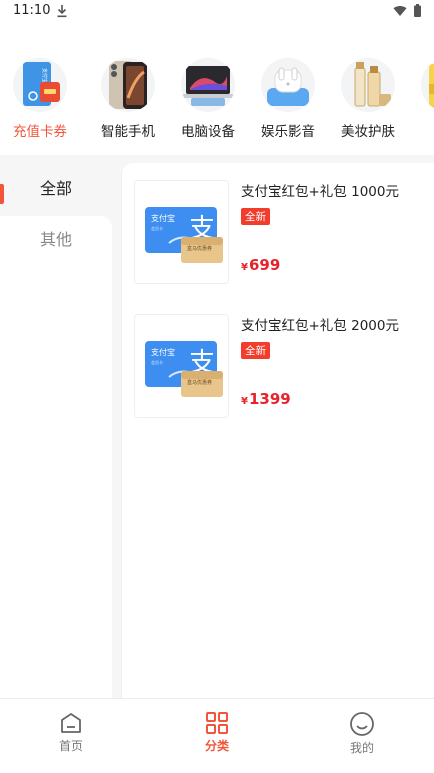 The width and height of the screenshot is (434, 773). Describe the element at coordinates (368, 132) in the screenshot. I see `category-label: 美妆护肤` at that location.